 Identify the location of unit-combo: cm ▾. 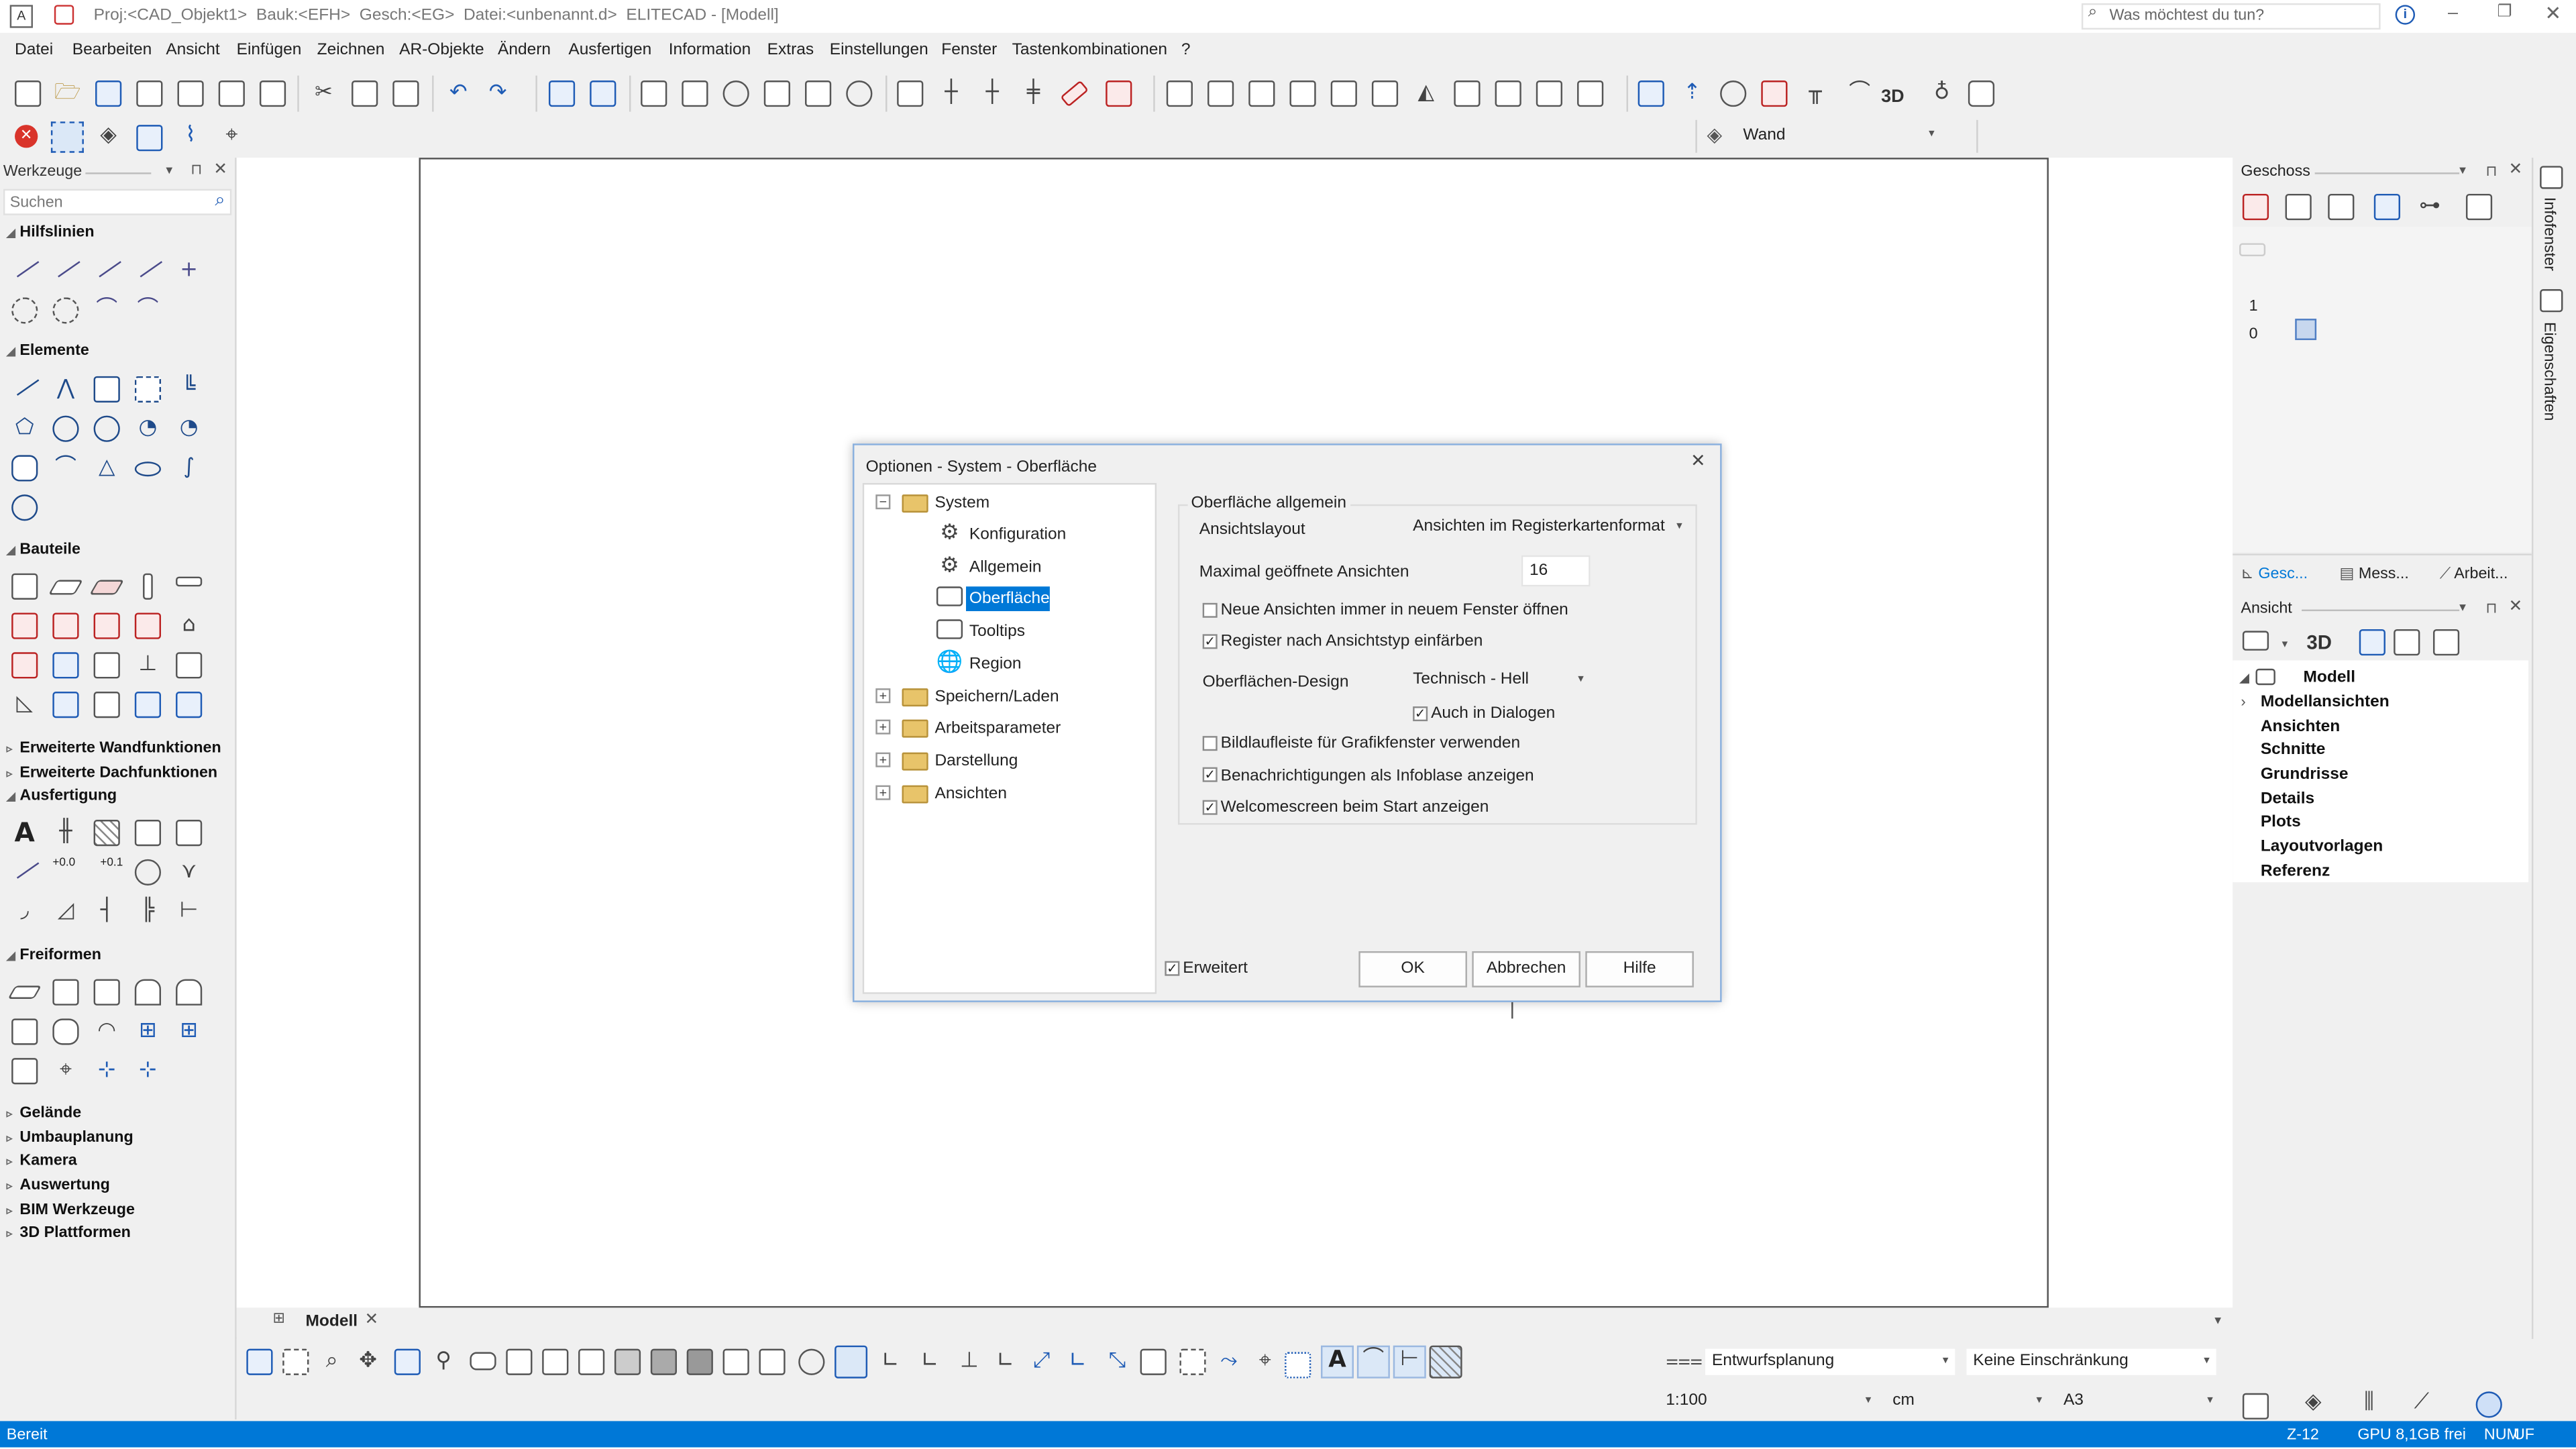
(1967, 1401).